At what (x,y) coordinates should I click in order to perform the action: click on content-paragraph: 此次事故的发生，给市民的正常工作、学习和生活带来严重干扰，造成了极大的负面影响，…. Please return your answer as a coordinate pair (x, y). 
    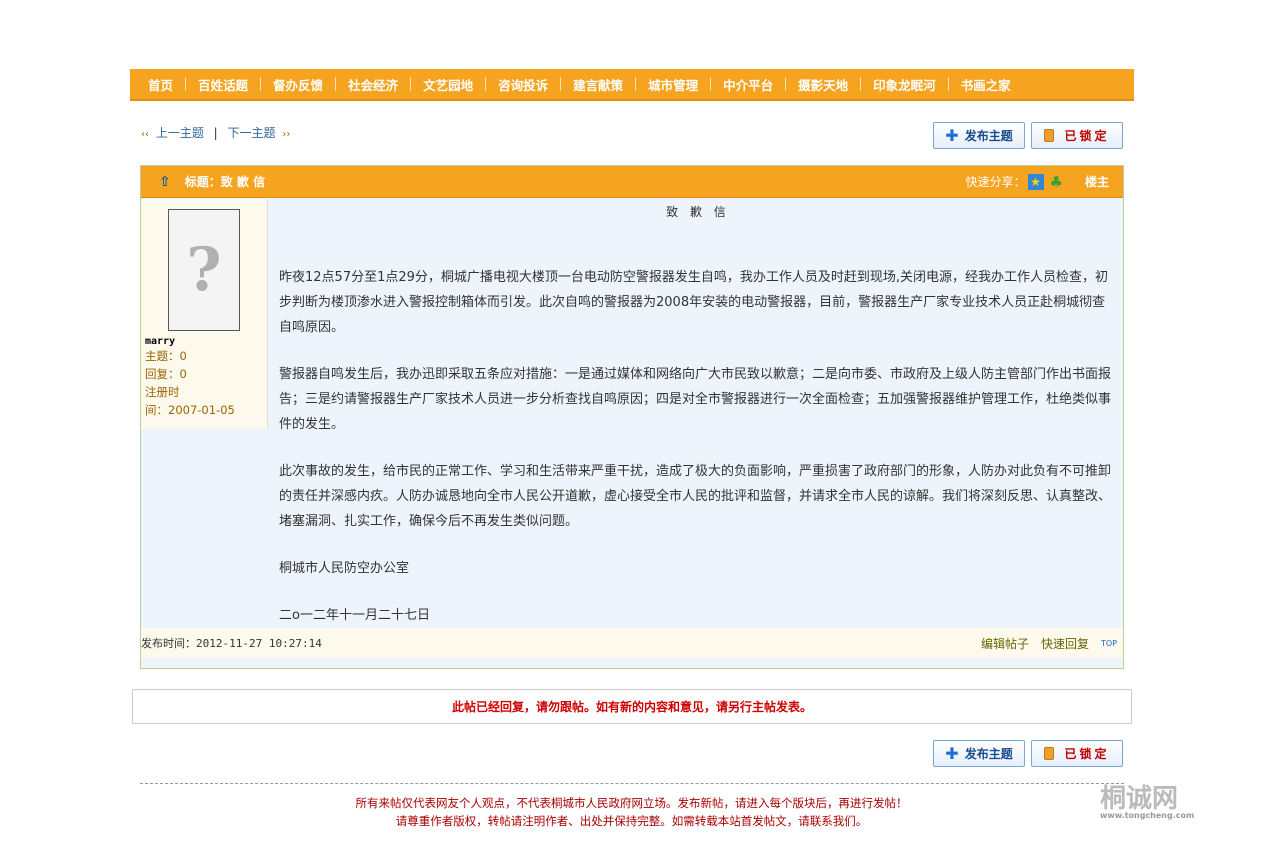
    Looking at the image, I should click on (695, 496).